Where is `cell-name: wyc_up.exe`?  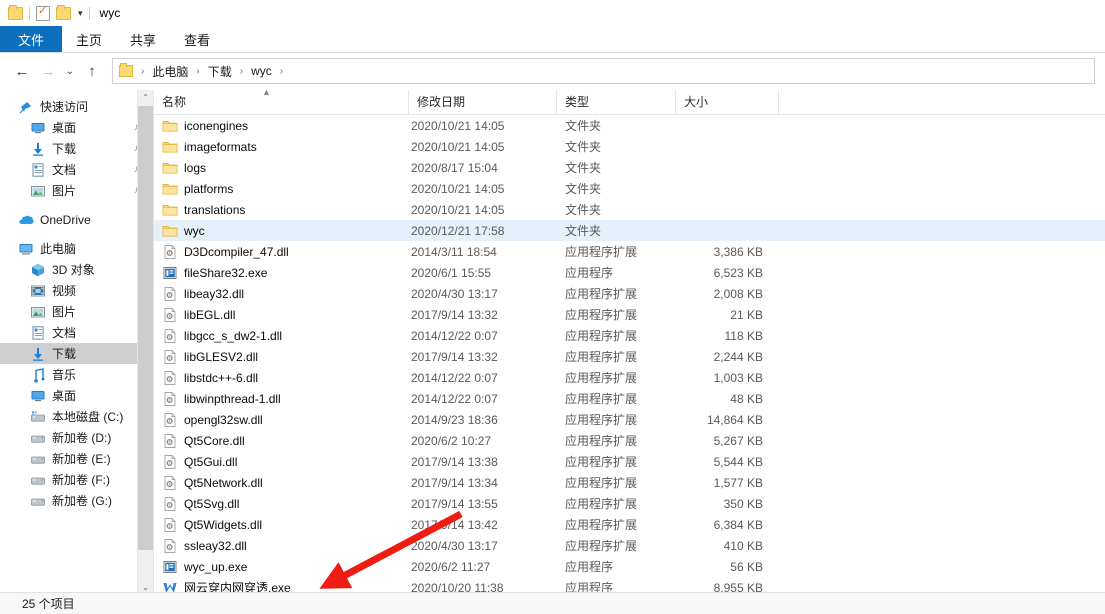 cell-name: wyc_up.exe is located at coordinates (281, 567).